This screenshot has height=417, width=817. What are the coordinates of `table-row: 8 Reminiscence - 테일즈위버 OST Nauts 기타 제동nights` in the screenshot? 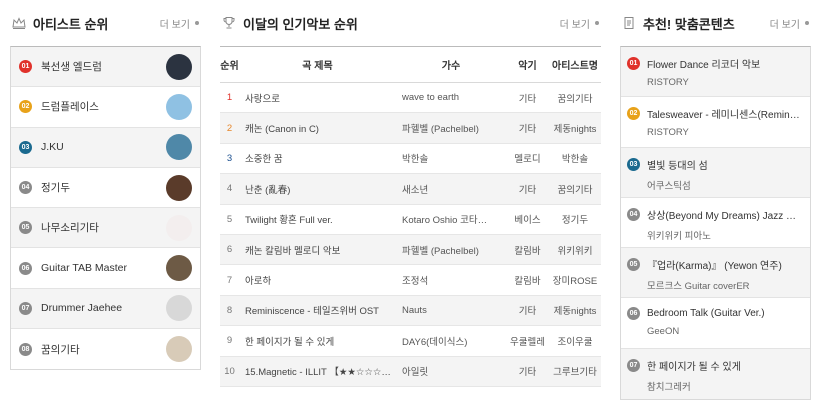 It's located at (410, 310).